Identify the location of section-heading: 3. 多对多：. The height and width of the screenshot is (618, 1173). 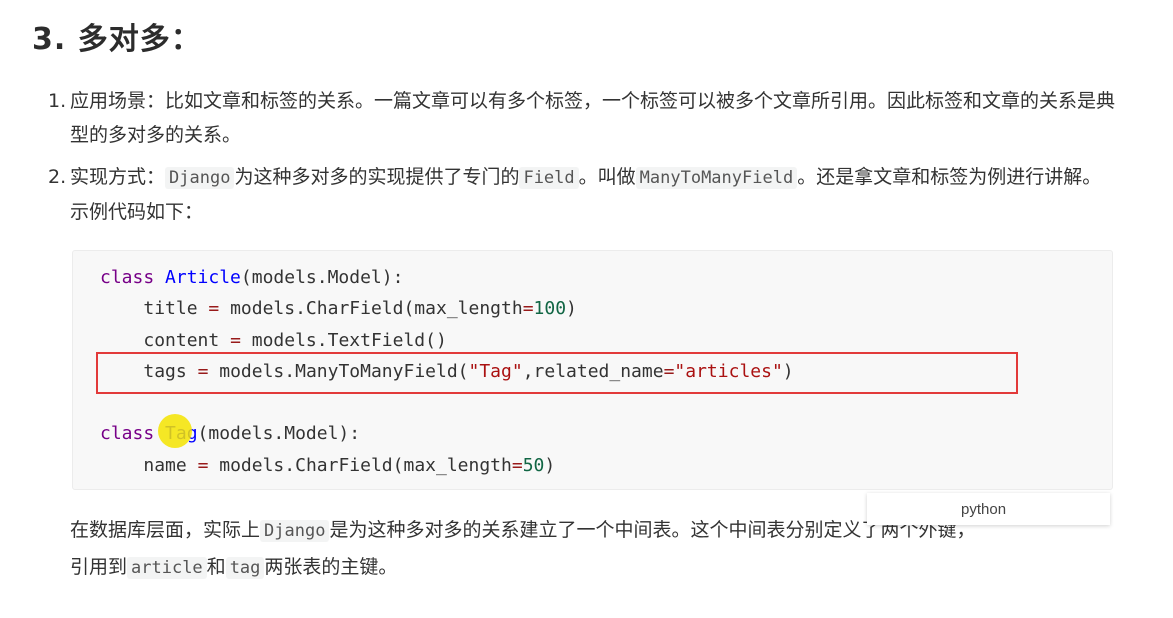
(117, 39).